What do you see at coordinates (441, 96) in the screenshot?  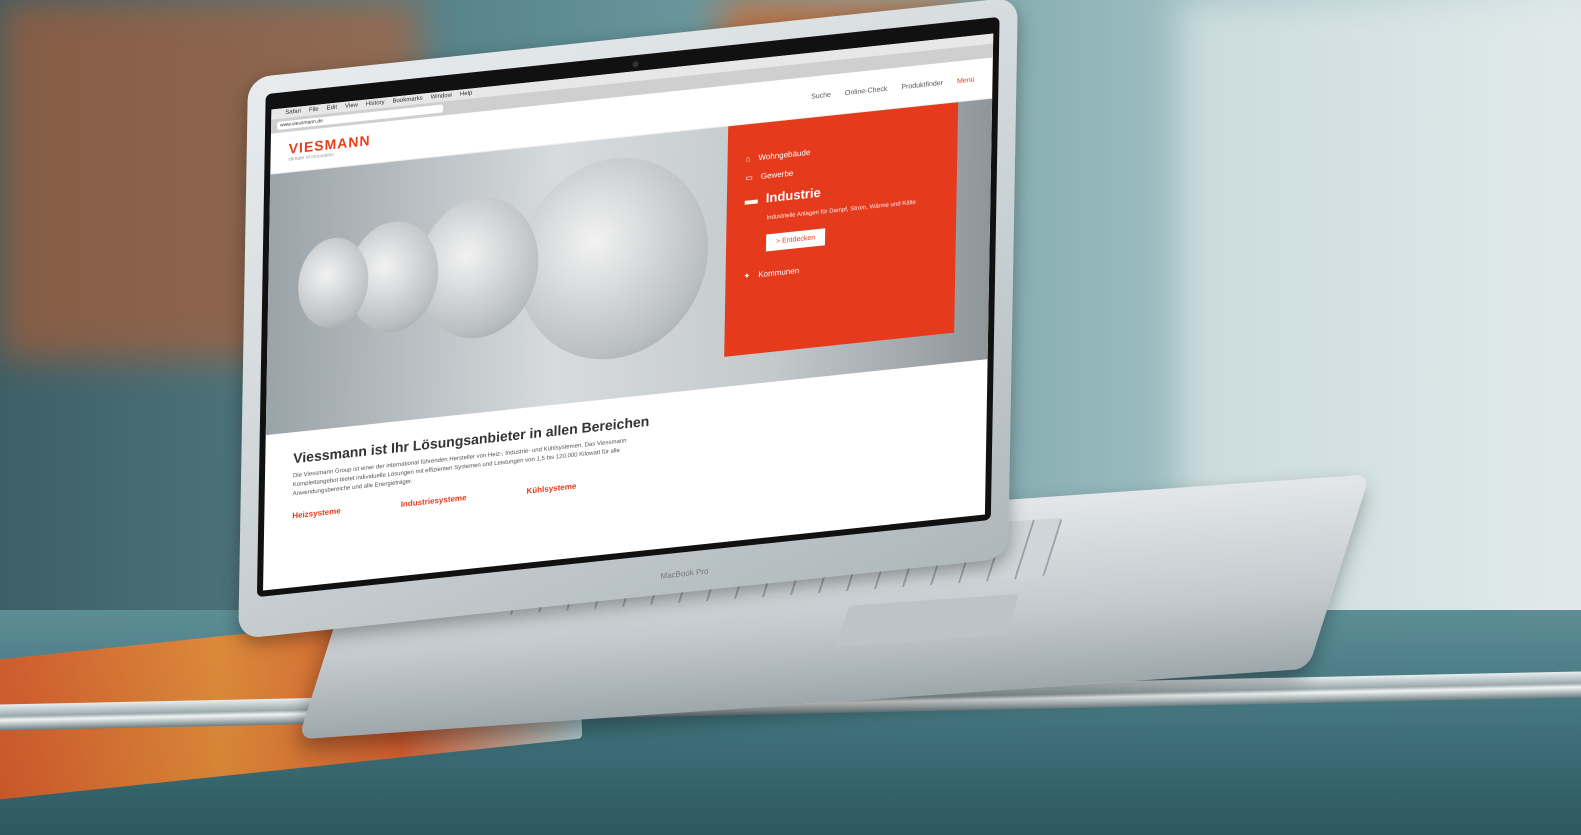 I see `menu-window: Window` at bounding box center [441, 96].